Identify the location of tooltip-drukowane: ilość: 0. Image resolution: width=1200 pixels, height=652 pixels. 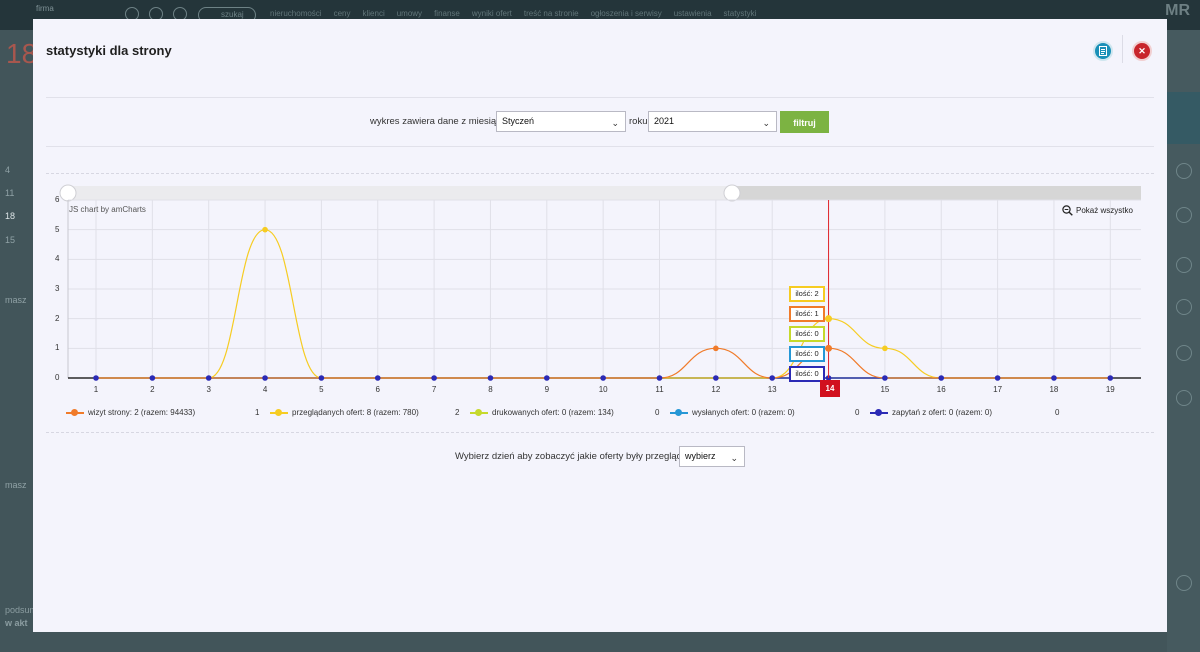
(807, 334).